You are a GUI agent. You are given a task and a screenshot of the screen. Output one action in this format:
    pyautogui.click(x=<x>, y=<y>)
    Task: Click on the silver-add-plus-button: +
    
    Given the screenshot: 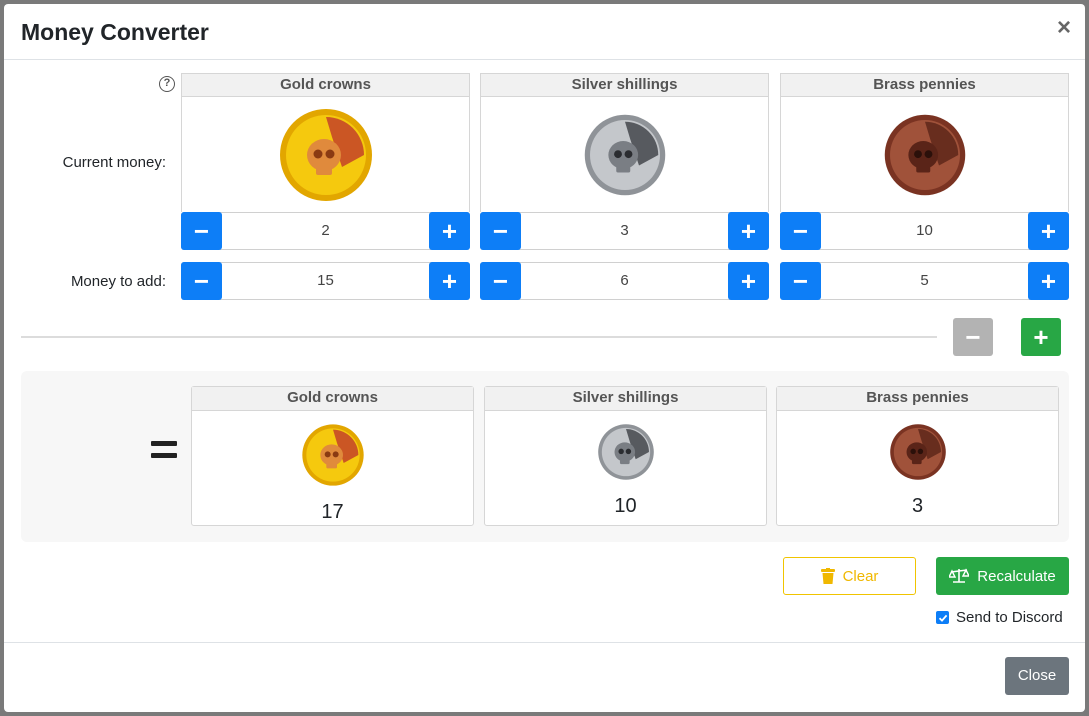 What is the action you would take?
    pyautogui.click(x=748, y=281)
    